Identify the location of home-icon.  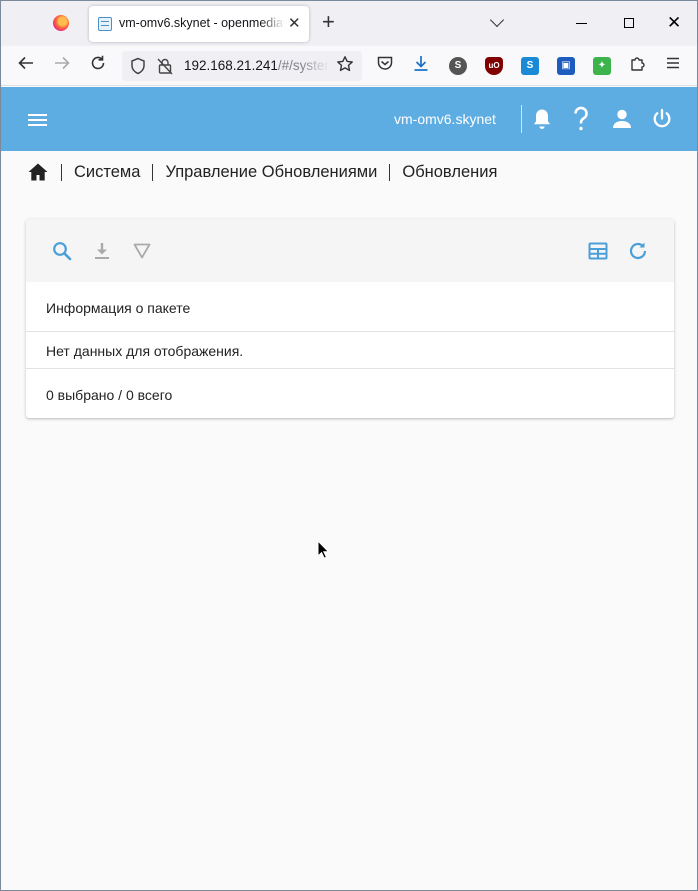
(38, 172).